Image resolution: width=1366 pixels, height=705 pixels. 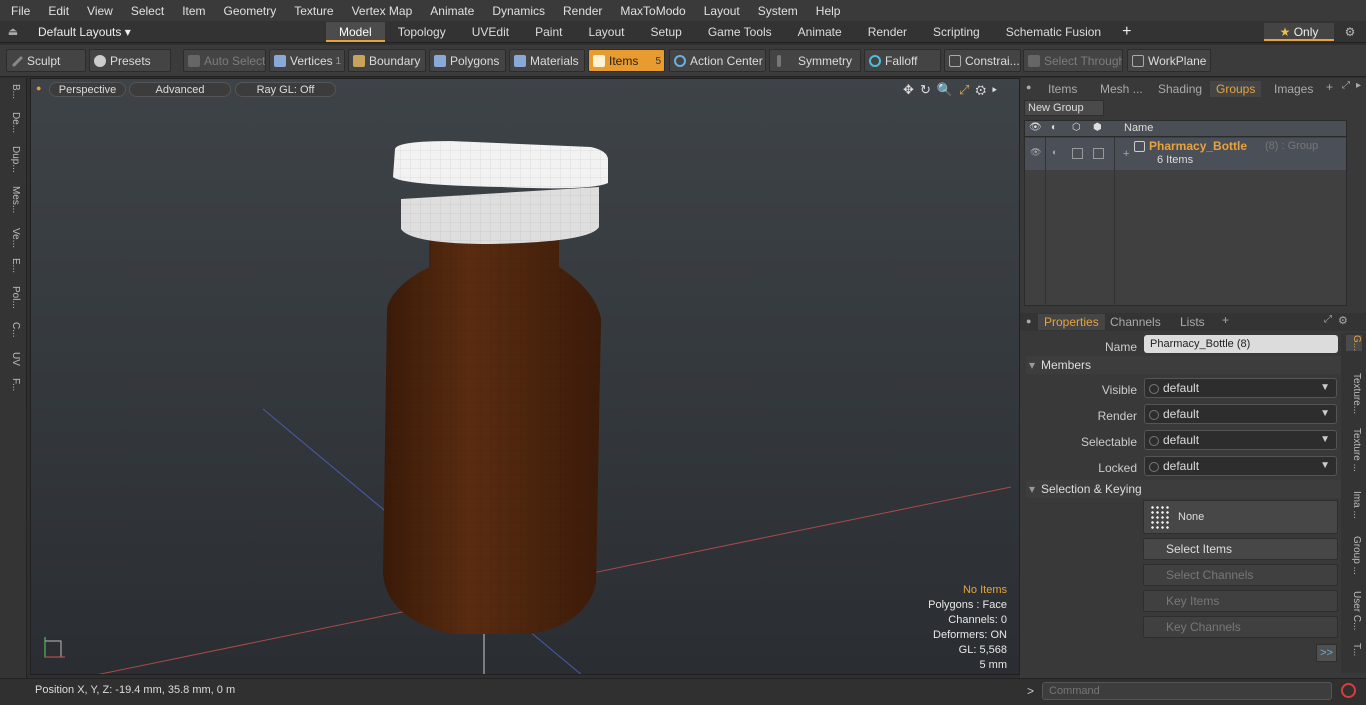 I want to click on boundary-button: Boundary, so click(x=387, y=60).